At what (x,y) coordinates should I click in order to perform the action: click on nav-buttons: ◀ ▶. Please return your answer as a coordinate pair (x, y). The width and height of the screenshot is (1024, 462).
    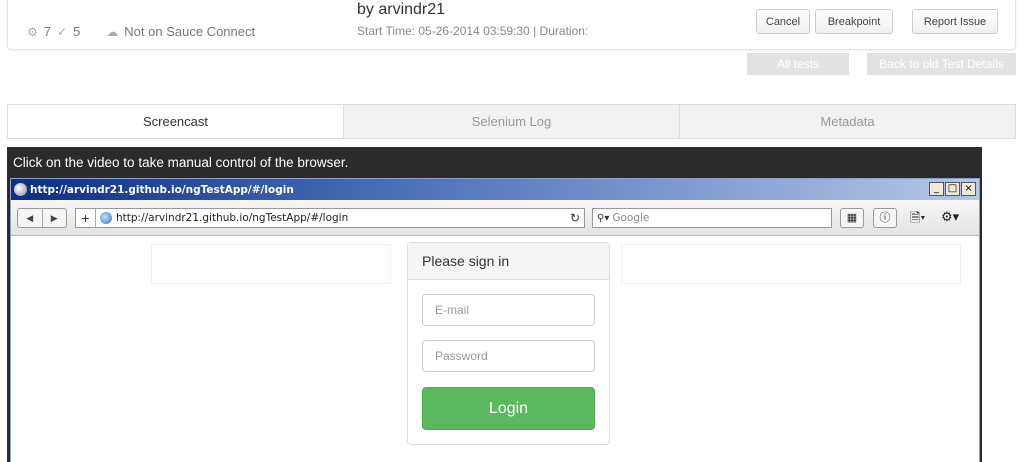
    Looking at the image, I should click on (42, 218).